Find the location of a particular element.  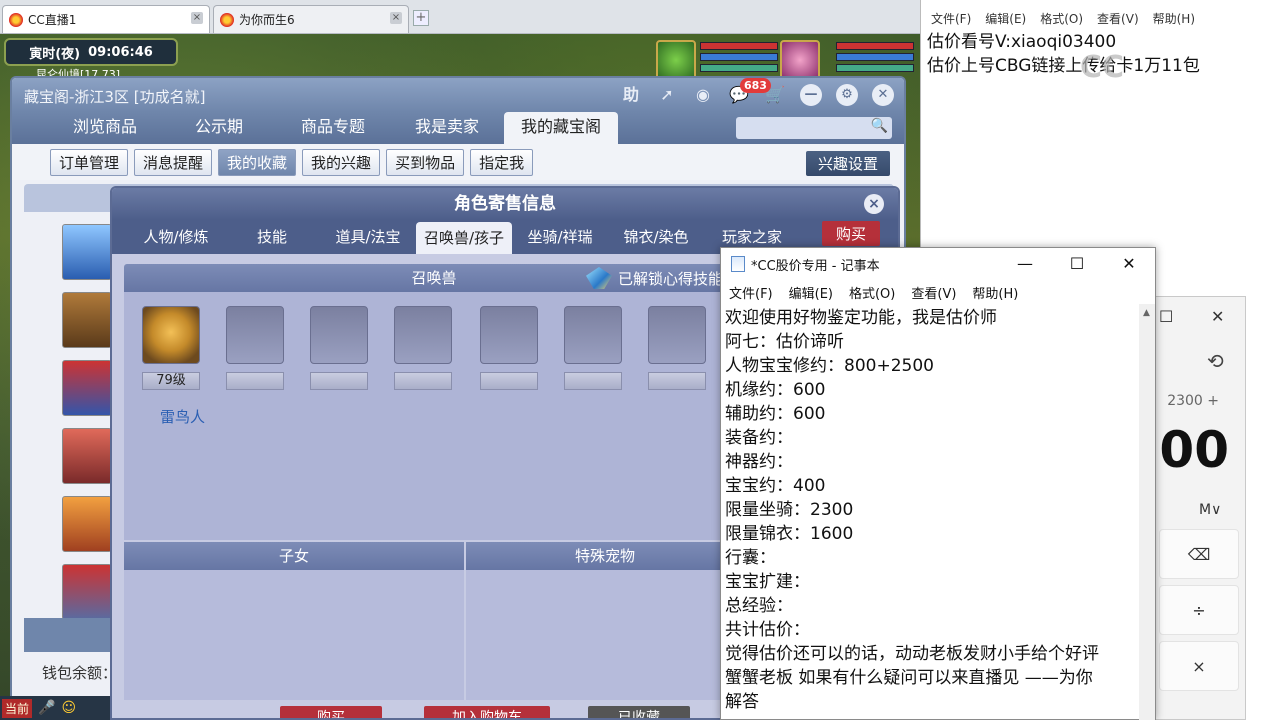

children-area is located at coordinates (294, 635).